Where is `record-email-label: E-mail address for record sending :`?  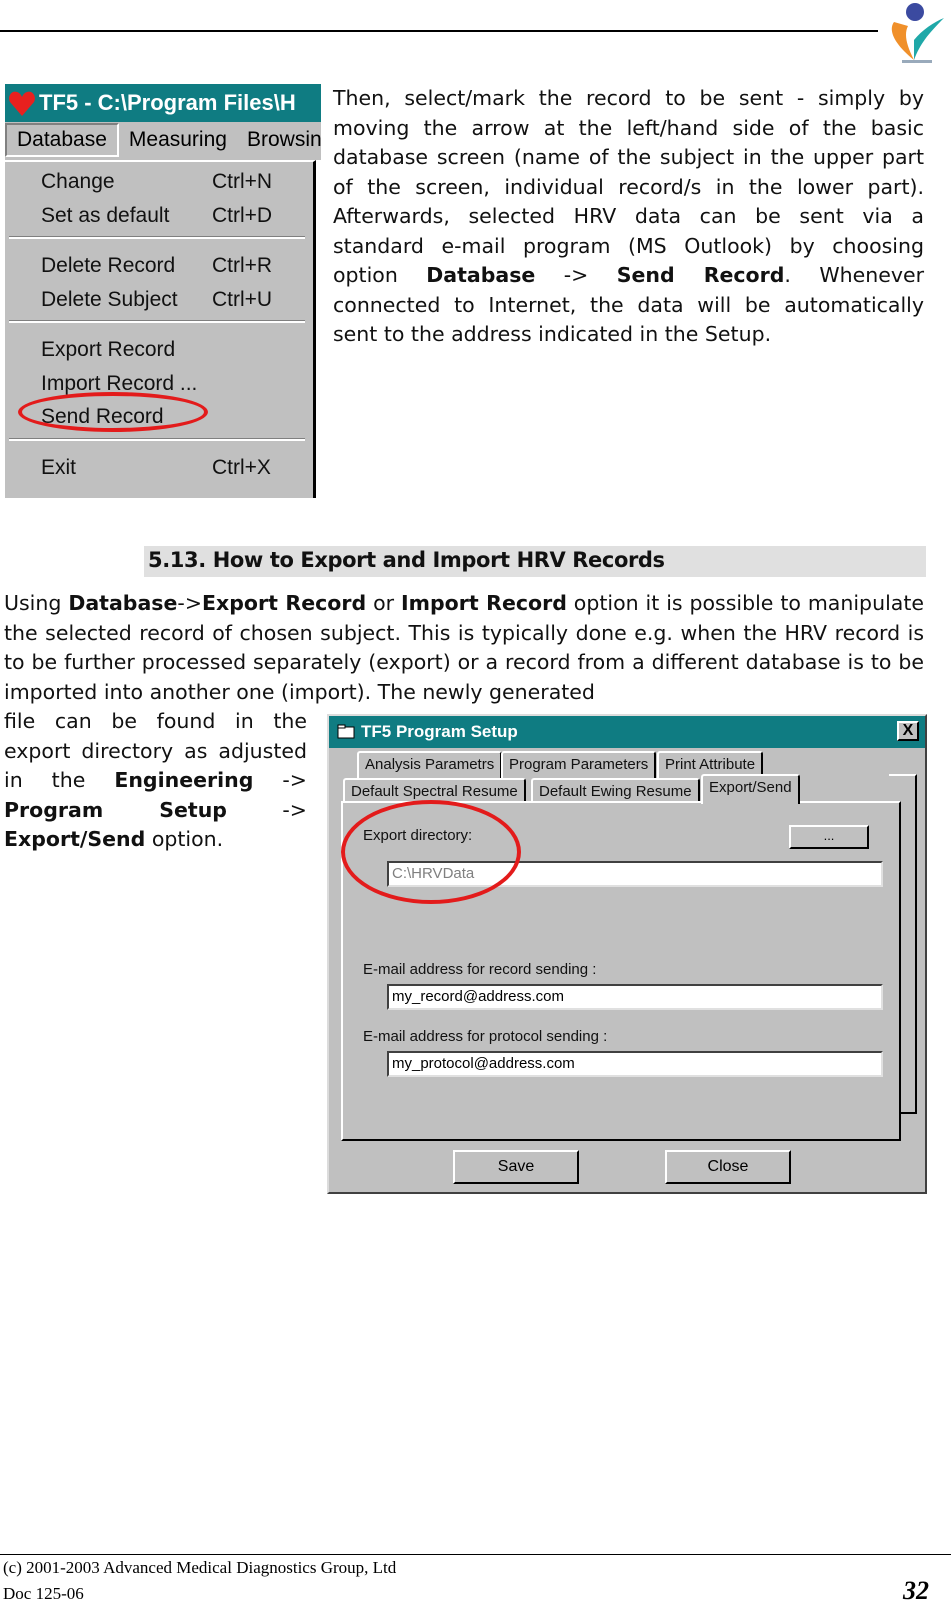 record-email-label: E-mail address for record sending : is located at coordinates (480, 969).